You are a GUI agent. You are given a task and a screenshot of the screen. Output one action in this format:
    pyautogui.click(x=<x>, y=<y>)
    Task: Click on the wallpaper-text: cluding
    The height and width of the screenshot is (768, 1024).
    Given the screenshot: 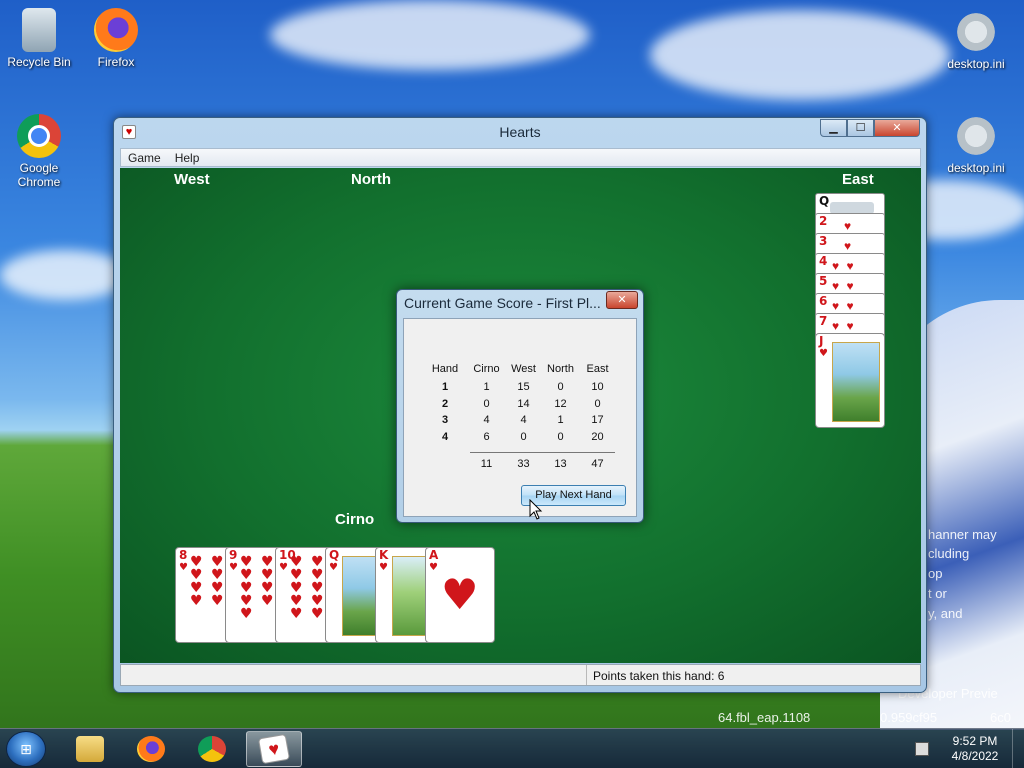 What is the action you would take?
    pyautogui.click(x=949, y=553)
    